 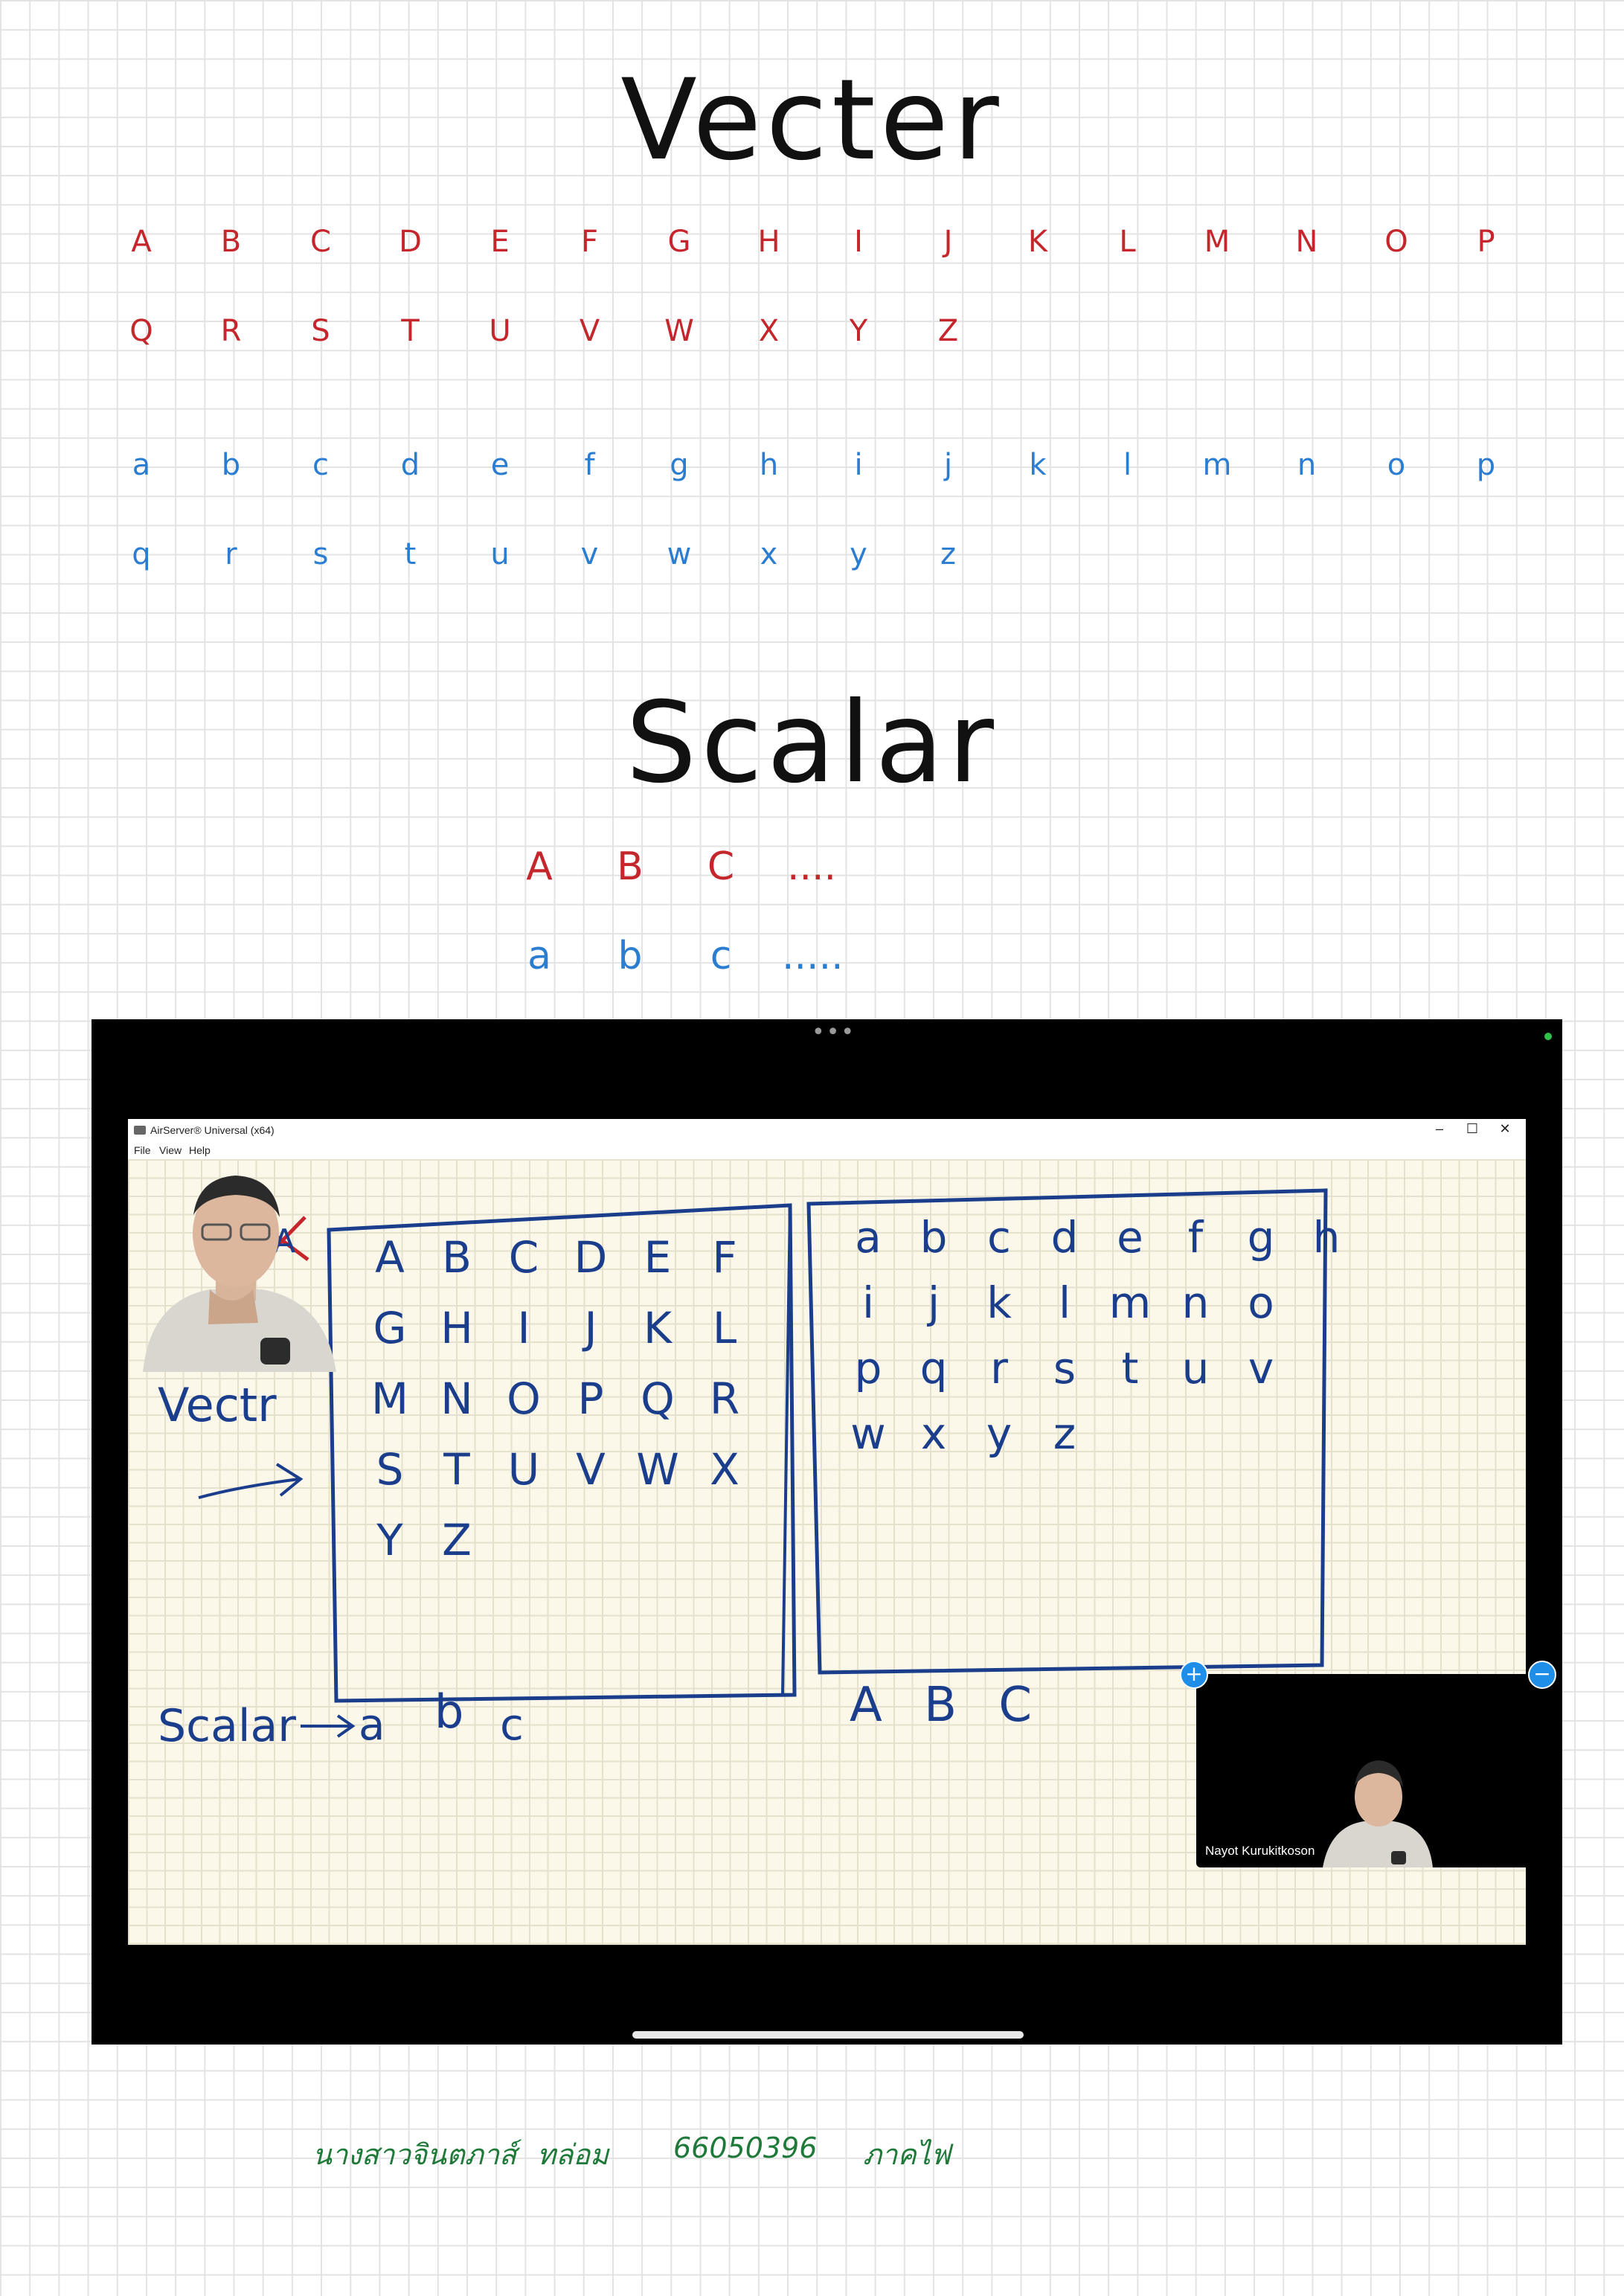 What do you see at coordinates (591, 1398) in the screenshot?
I see `board-letter: P` at bounding box center [591, 1398].